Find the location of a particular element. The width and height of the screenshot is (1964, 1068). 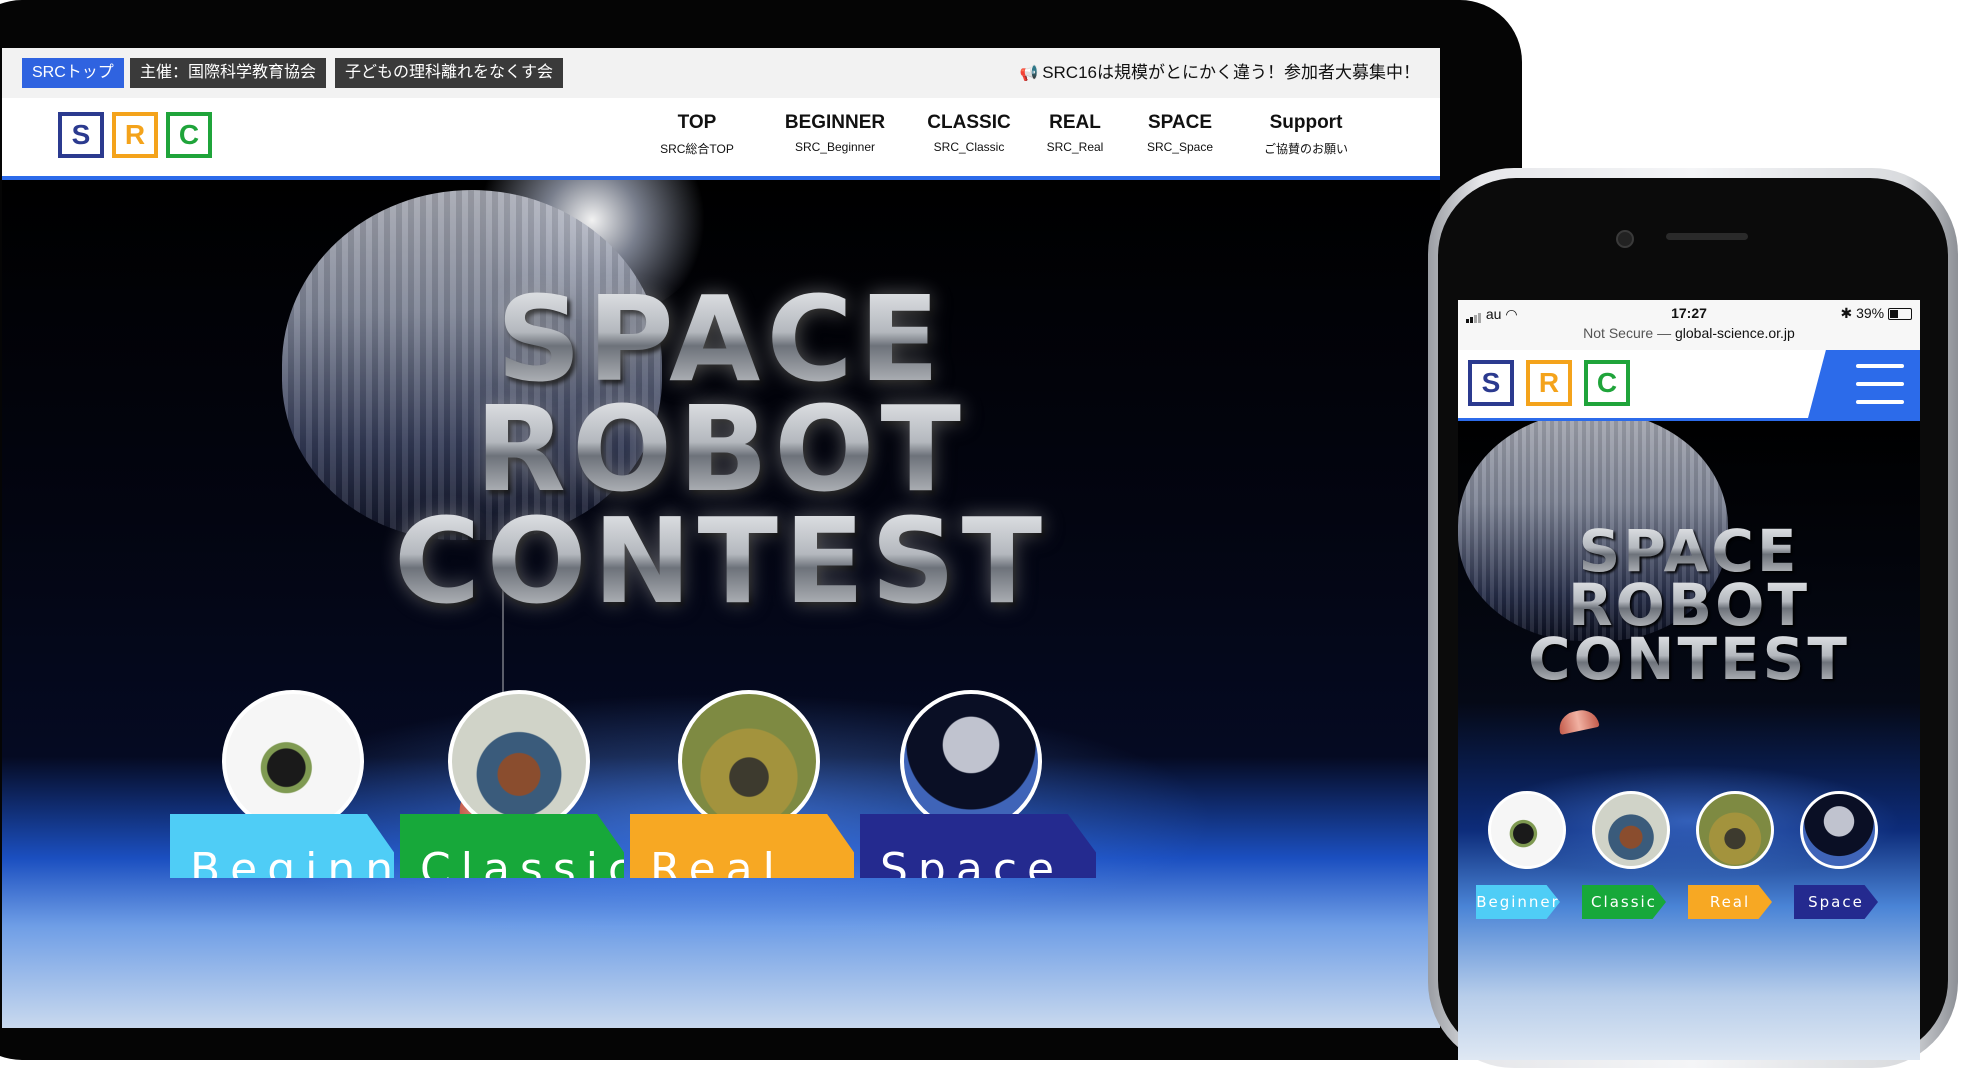

src-logo-mobile: S R C is located at coordinates (1549, 384).